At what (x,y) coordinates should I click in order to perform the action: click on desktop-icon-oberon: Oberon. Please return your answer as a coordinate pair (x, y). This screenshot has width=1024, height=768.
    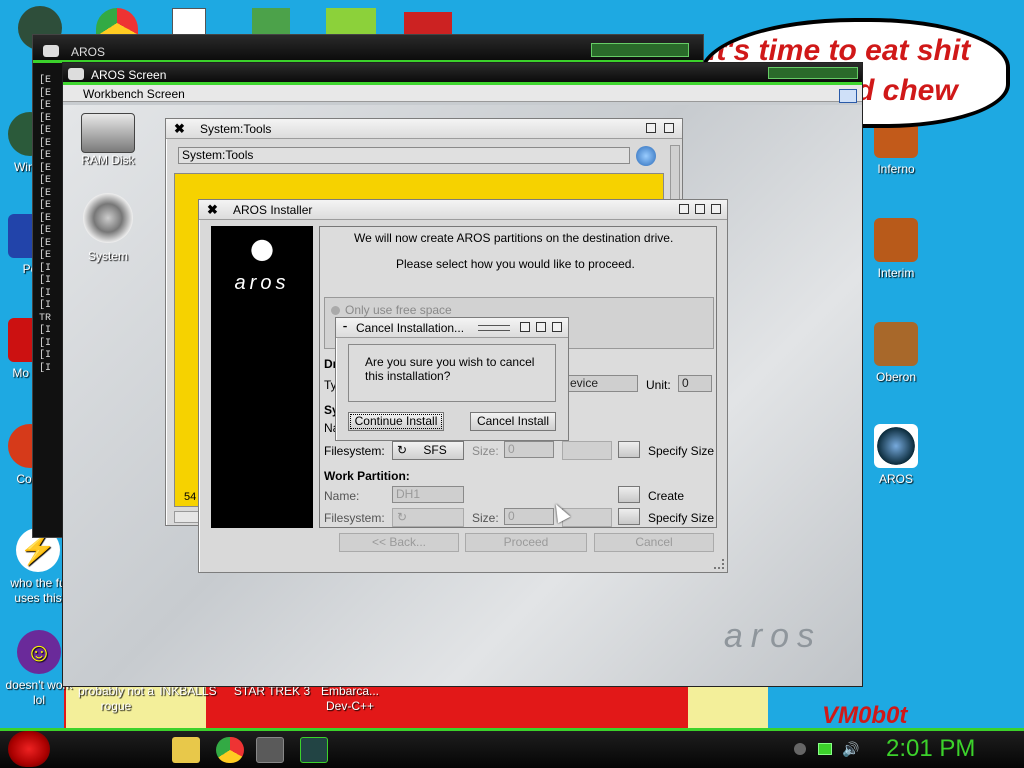
    Looking at the image, I should click on (896, 353).